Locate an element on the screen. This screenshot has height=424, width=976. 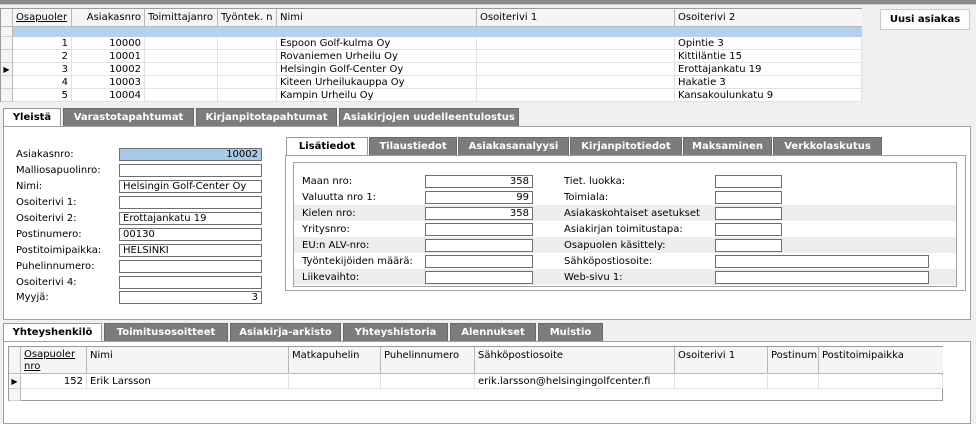
tab-verkkolaskutus: Verkkolaskutus is located at coordinates (827, 146).